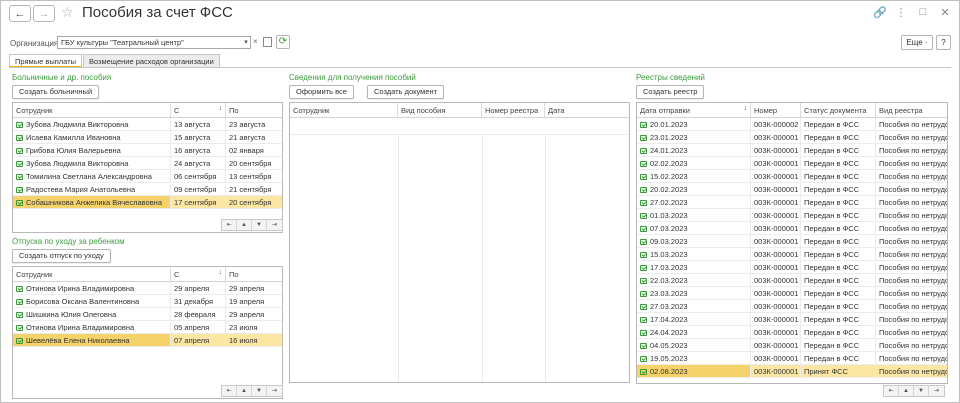 This screenshot has height=403, width=960. Describe the element at coordinates (267, 42) in the screenshot. I see `open-icon` at that location.